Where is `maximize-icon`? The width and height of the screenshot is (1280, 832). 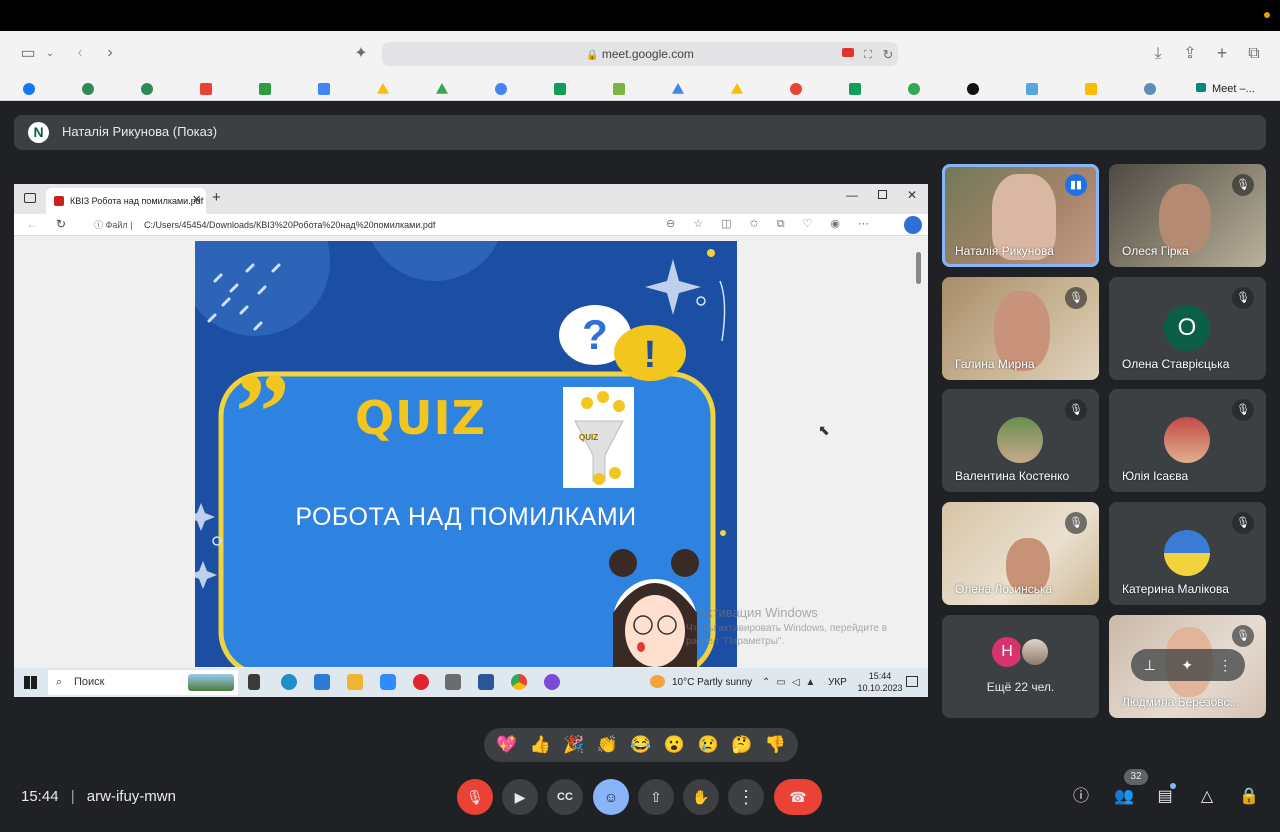 maximize-icon is located at coordinates (882, 194).